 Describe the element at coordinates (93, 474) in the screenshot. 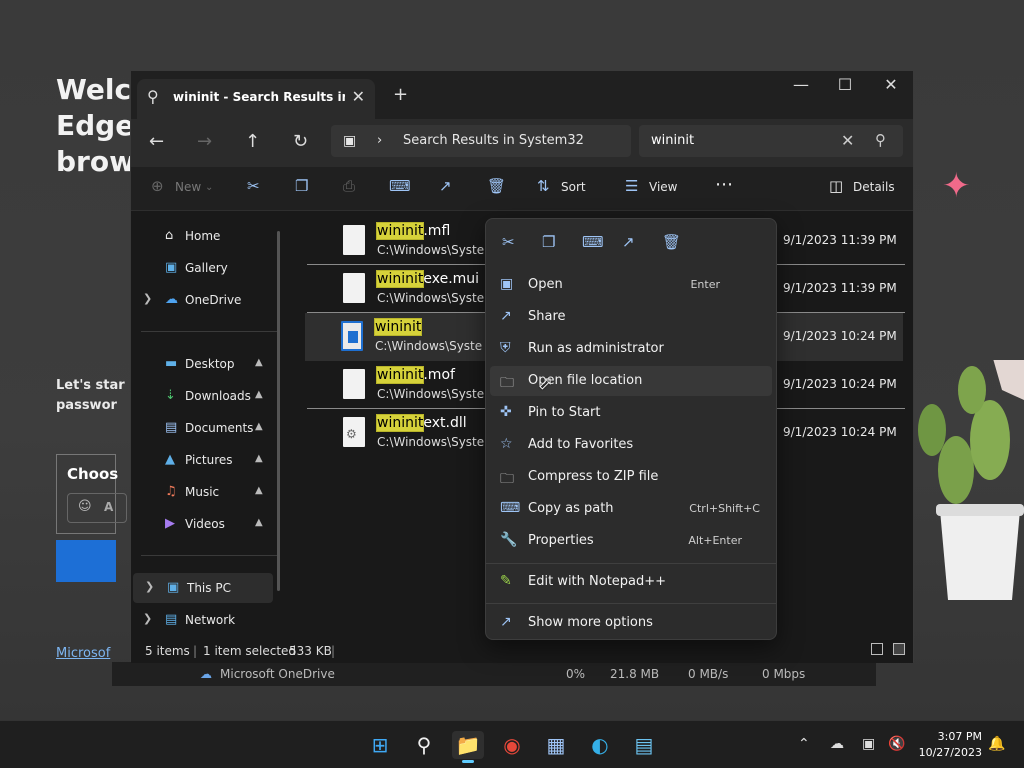

I see `edge-choose-label: Choos` at that location.